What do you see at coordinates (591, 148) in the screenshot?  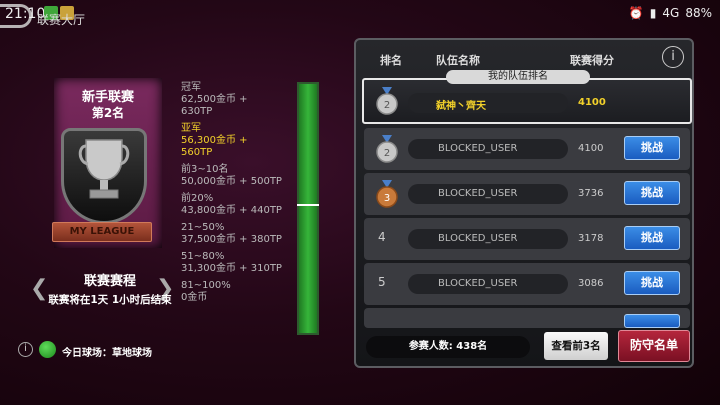 I see `team-score: 4100` at bounding box center [591, 148].